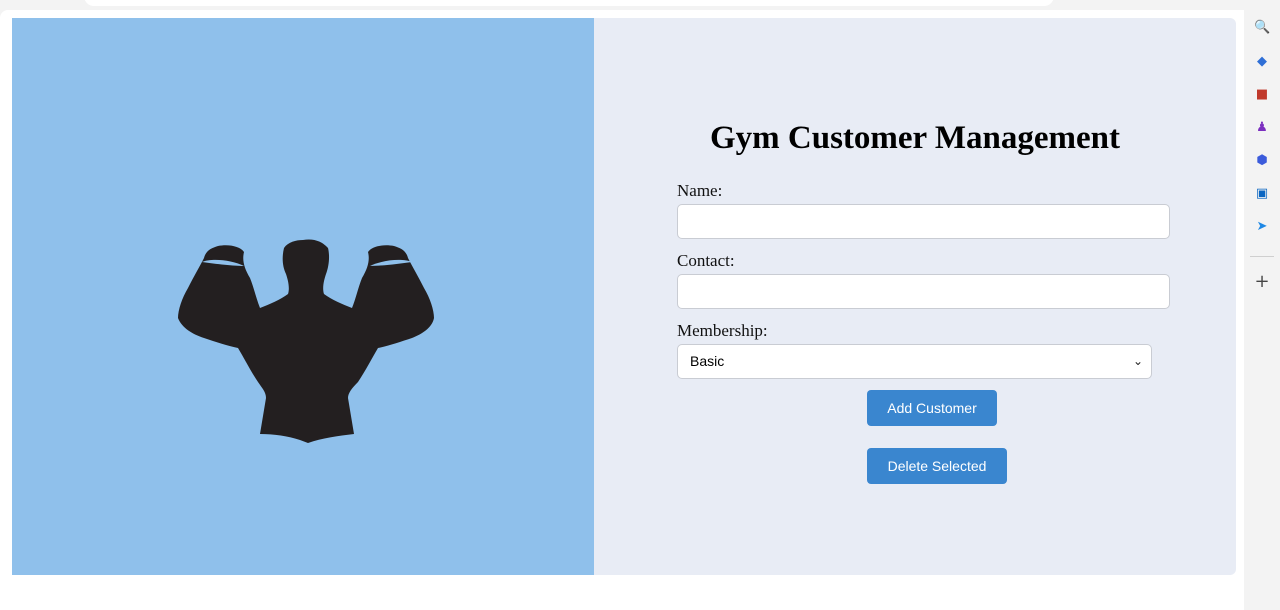 This screenshot has width=1280, height=610. What do you see at coordinates (707, 361) in the screenshot?
I see `membership-selected-value: Basic` at bounding box center [707, 361].